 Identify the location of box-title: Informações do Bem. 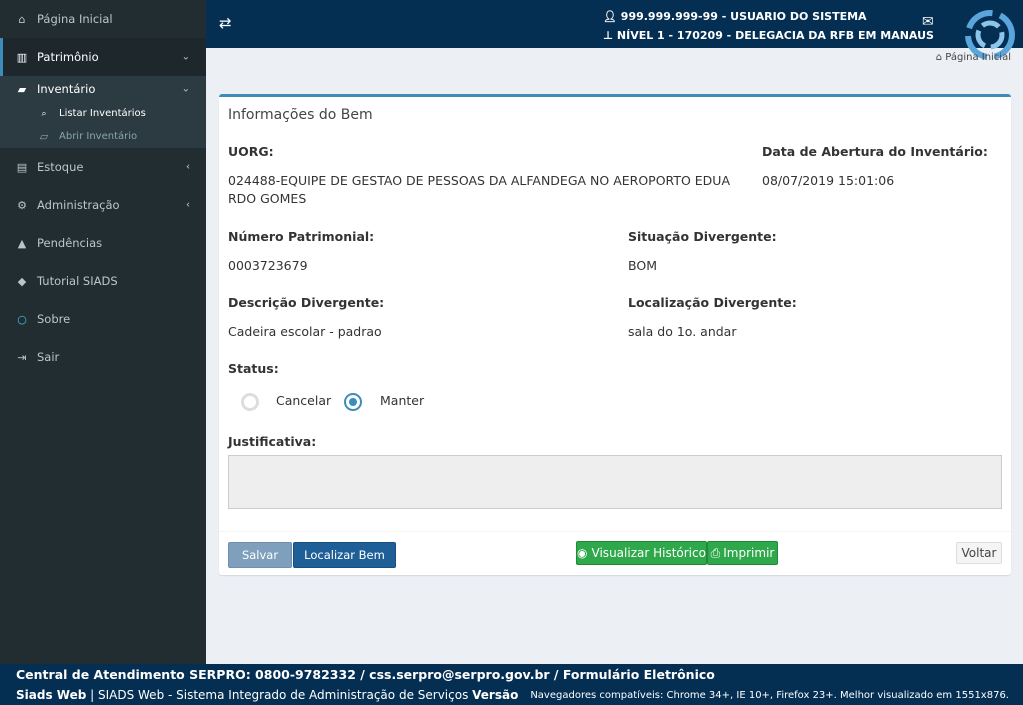
(300, 115).